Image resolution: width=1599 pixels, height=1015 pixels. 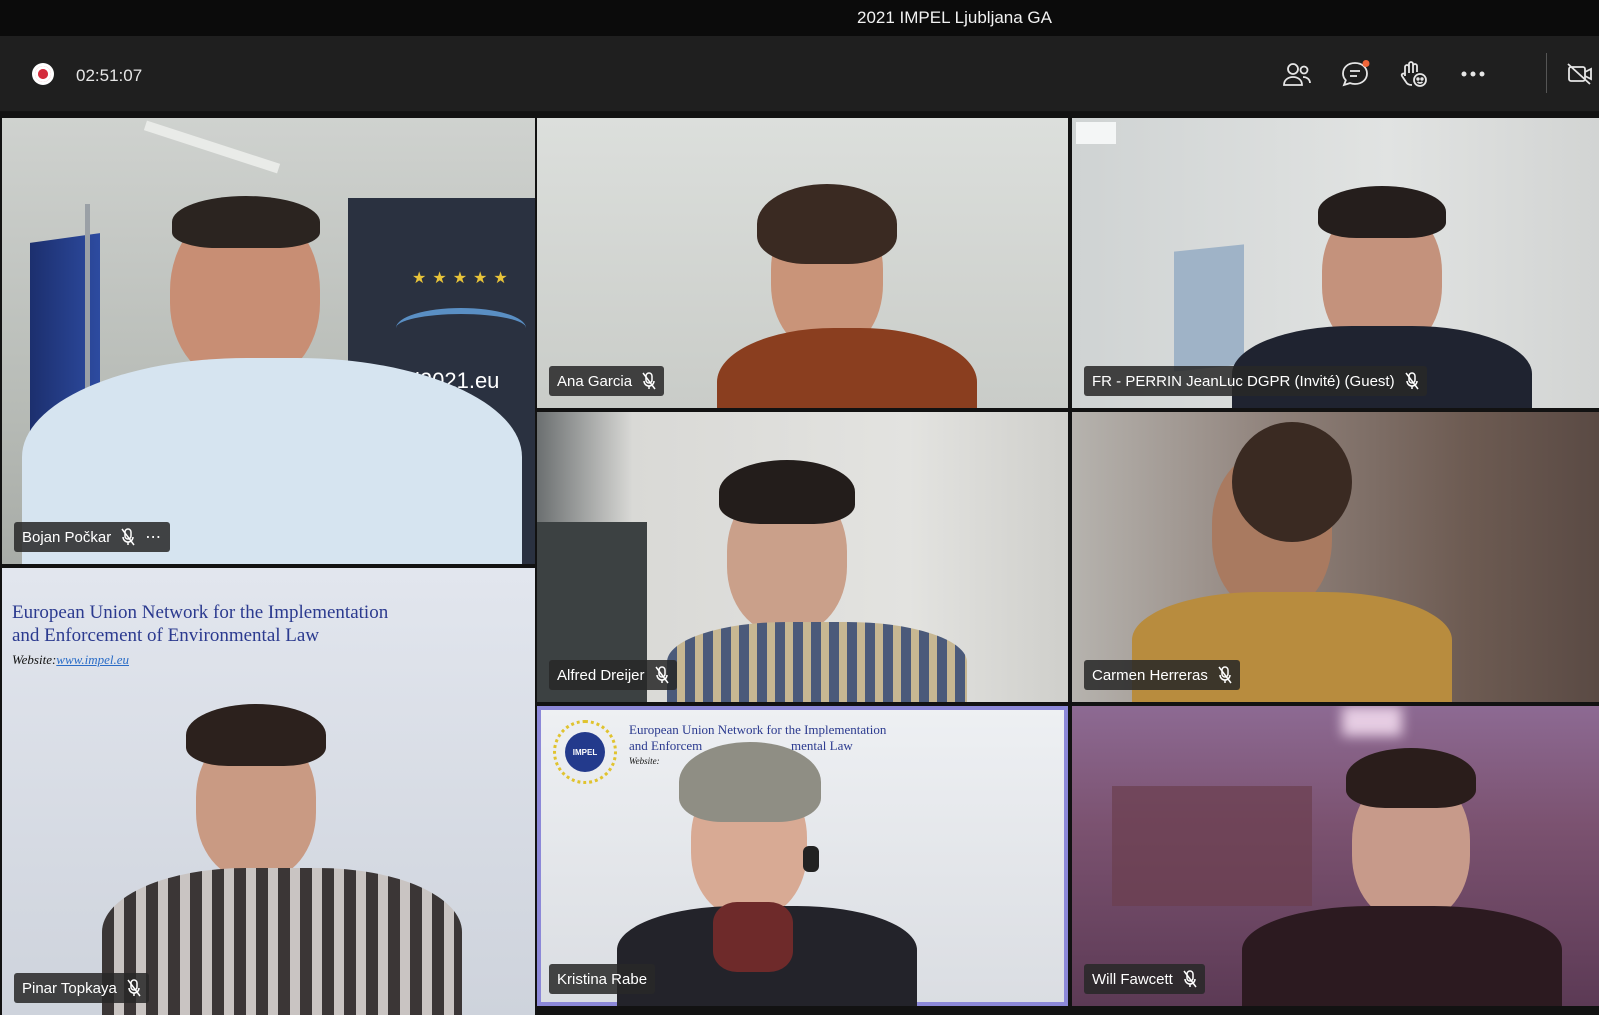 I want to click on participant-namebar: Bojan Počkar ⋯, so click(x=92, y=537).